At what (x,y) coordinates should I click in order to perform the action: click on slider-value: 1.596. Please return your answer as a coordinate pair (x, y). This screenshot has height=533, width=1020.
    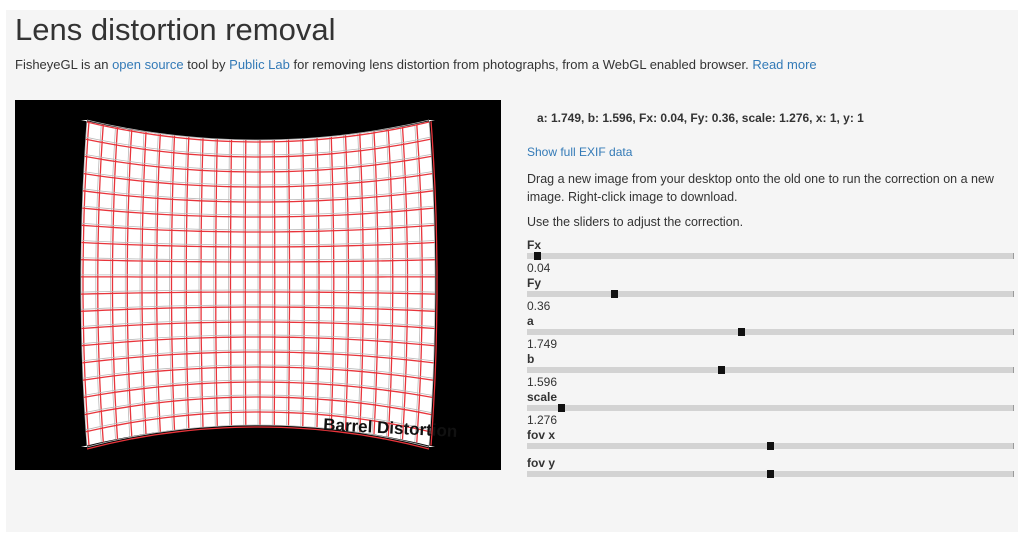
    Looking at the image, I should click on (542, 382).